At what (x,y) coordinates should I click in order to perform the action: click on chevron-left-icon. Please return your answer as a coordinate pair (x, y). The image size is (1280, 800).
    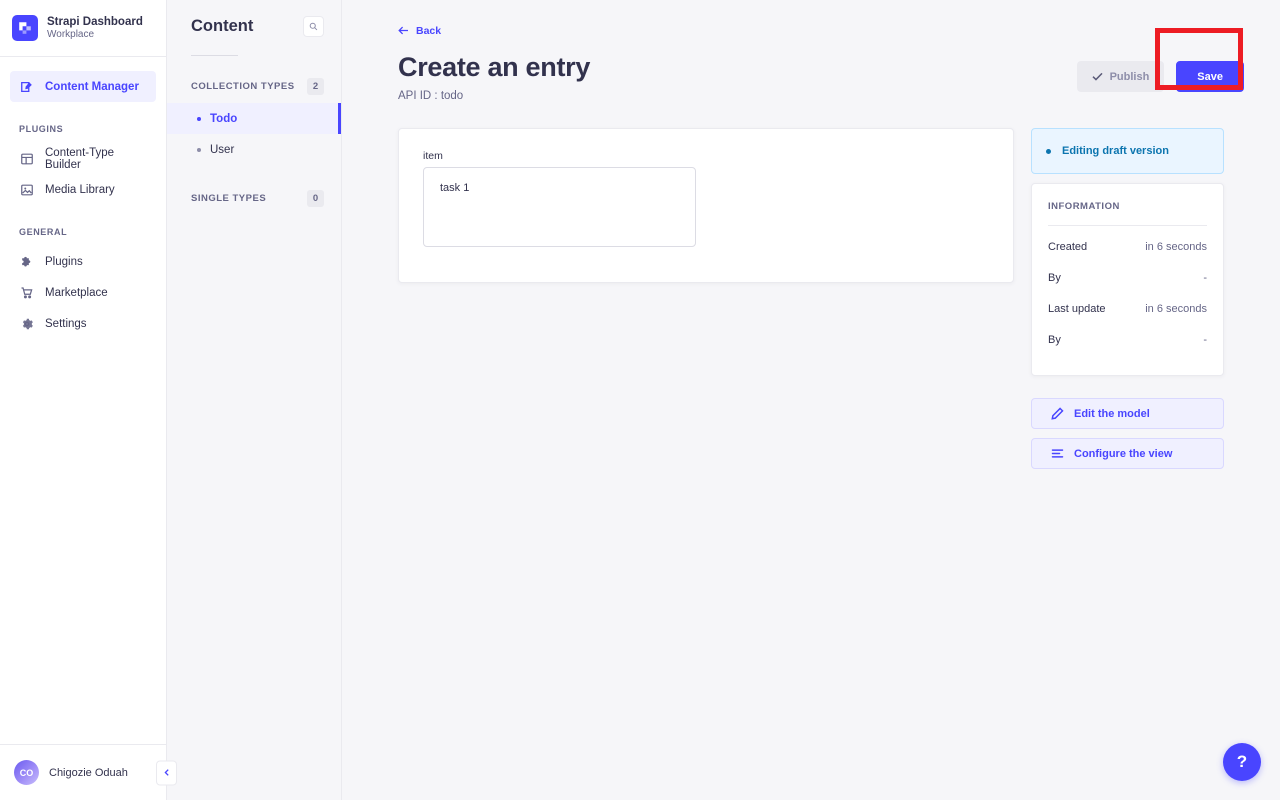
    Looking at the image, I should click on (166, 772).